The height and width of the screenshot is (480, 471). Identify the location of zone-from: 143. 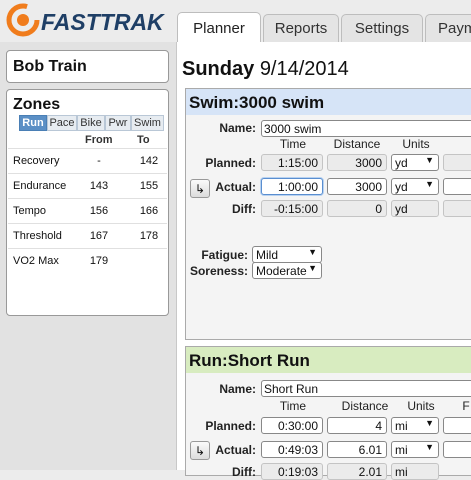
(99, 186).